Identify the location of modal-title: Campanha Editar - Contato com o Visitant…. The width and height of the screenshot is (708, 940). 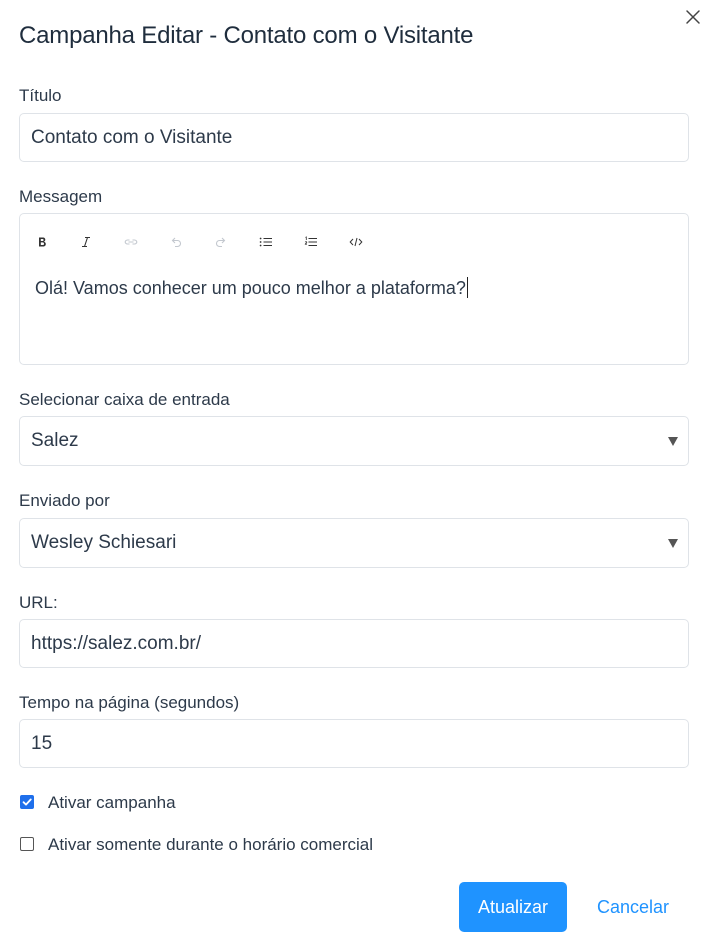
(246, 35).